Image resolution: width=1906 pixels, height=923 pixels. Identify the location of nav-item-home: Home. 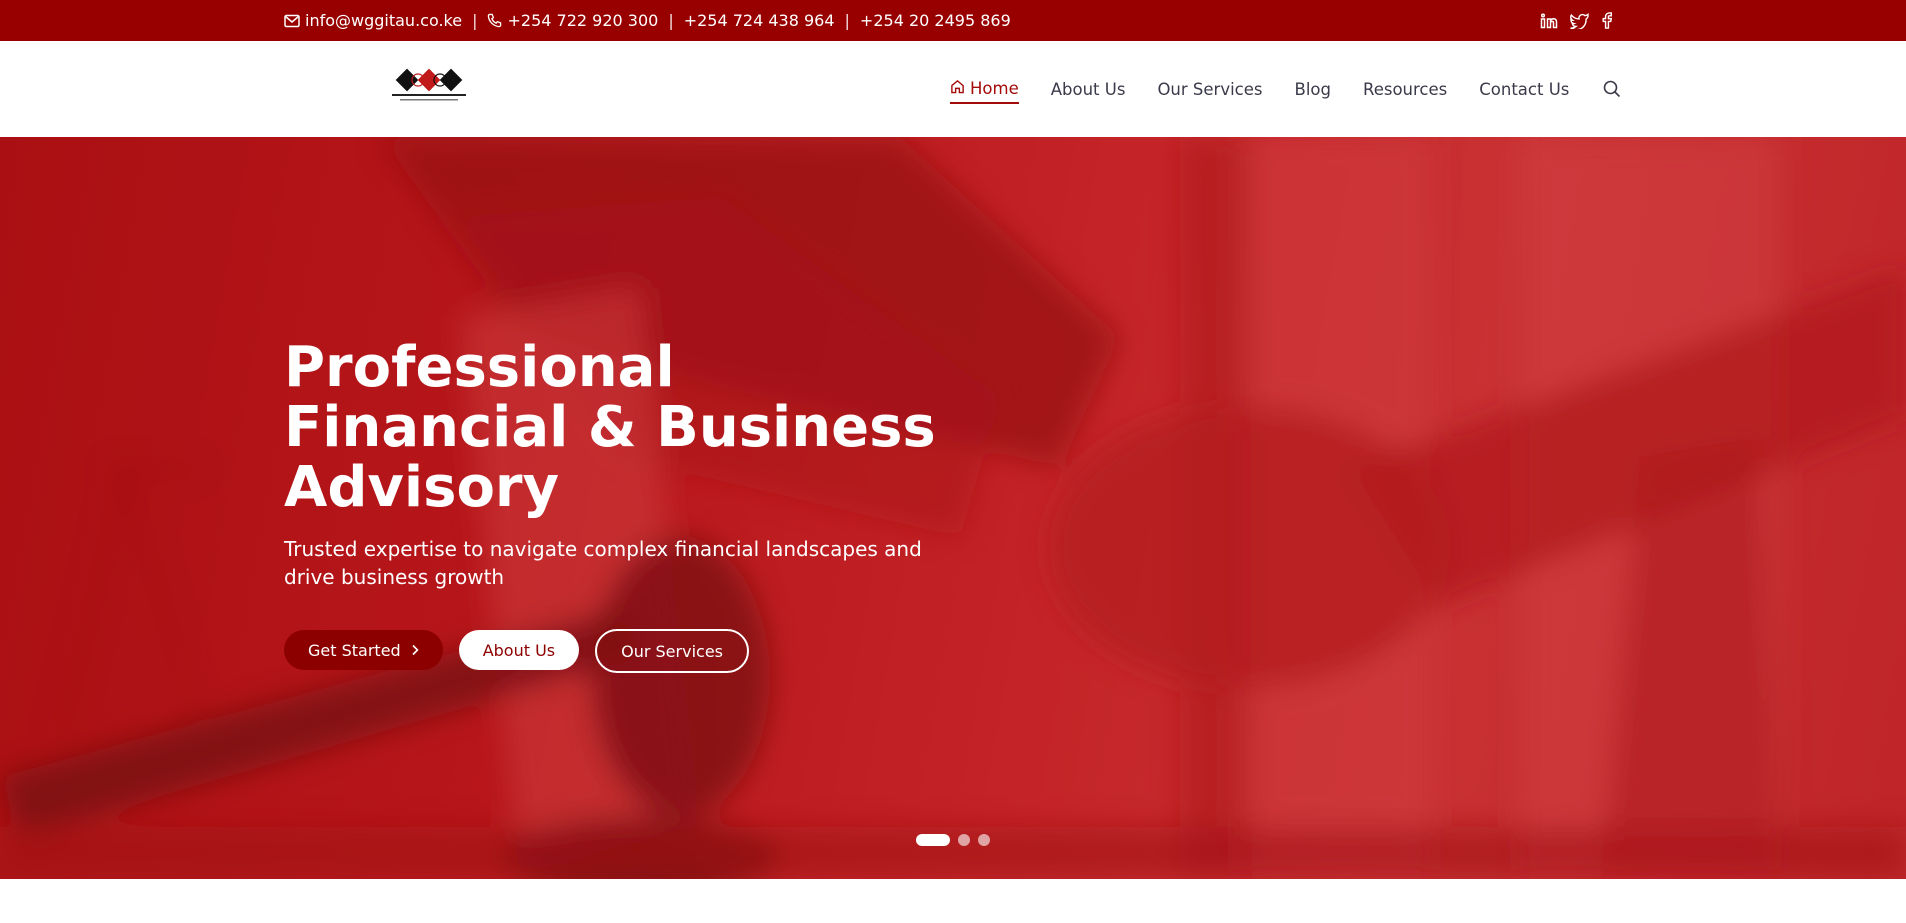
(984, 89).